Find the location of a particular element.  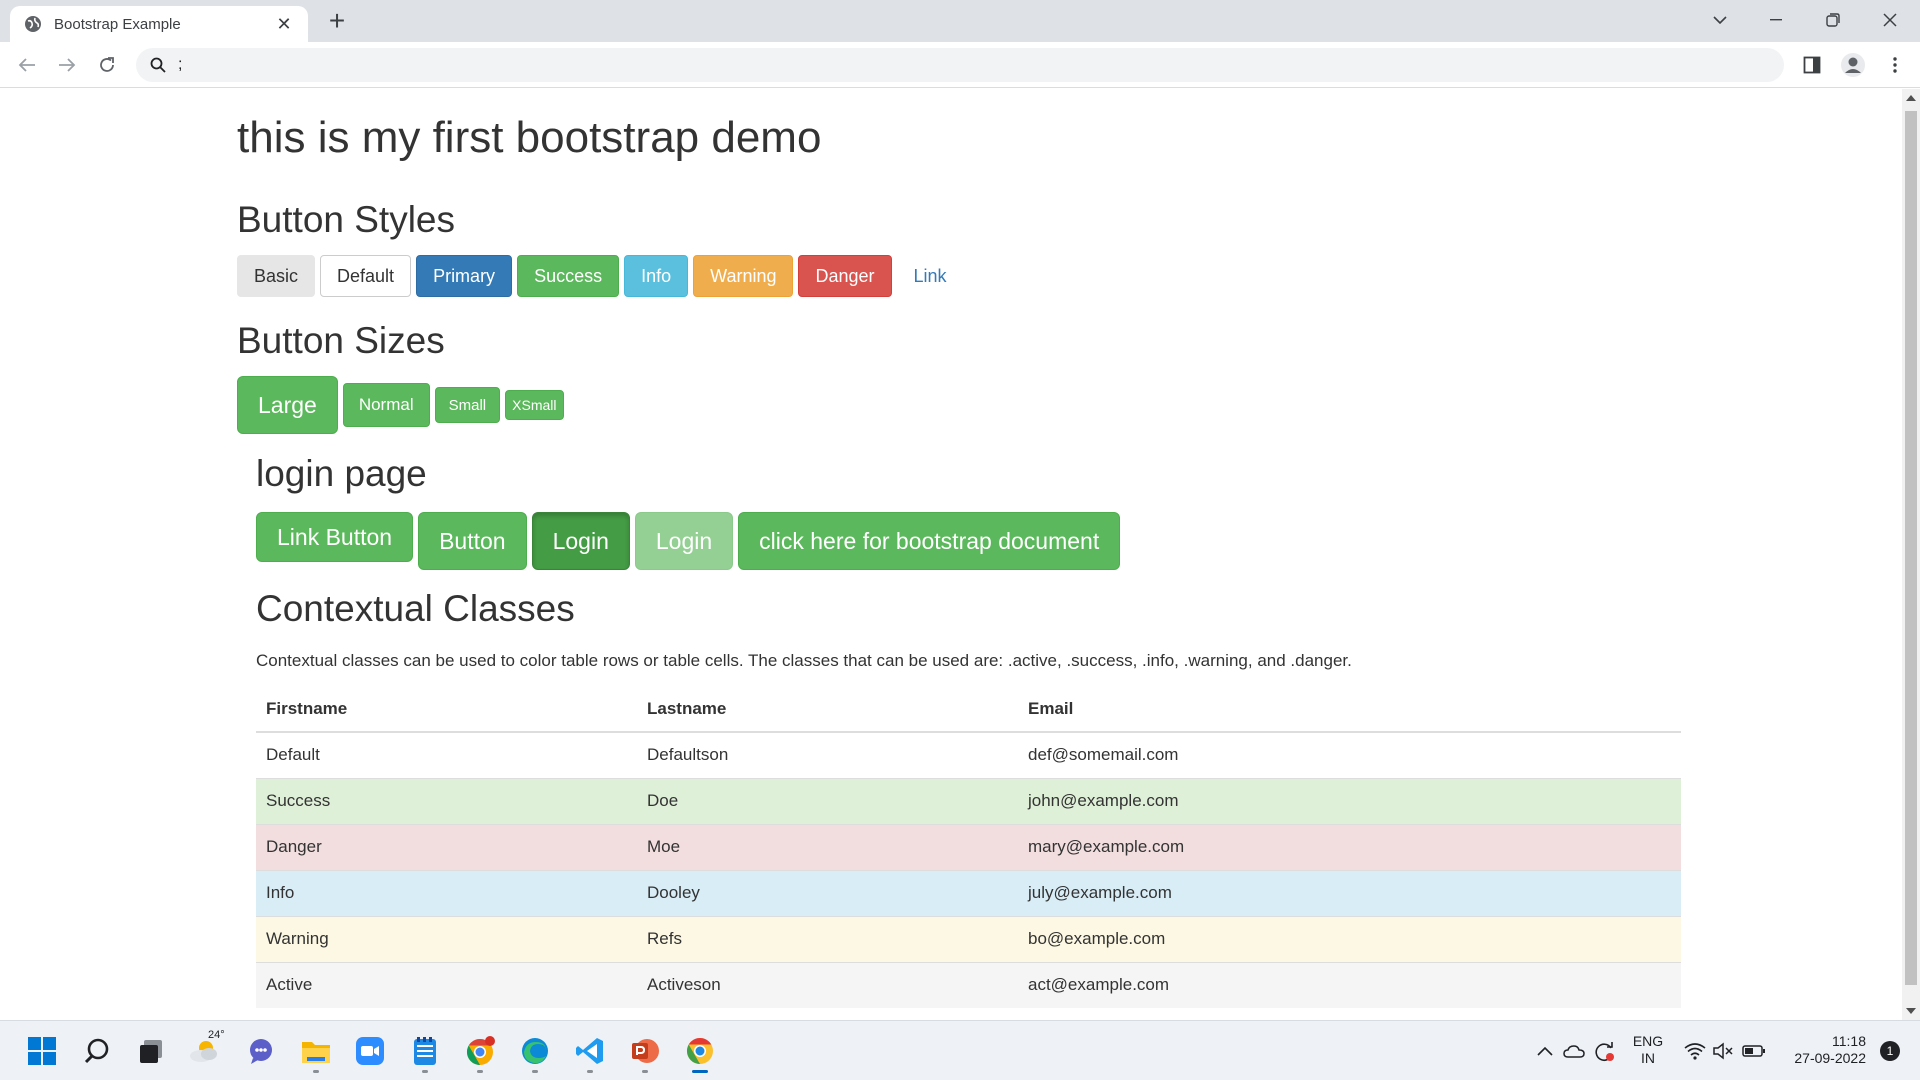

address-bar: ; is located at coordinates (960, 65).